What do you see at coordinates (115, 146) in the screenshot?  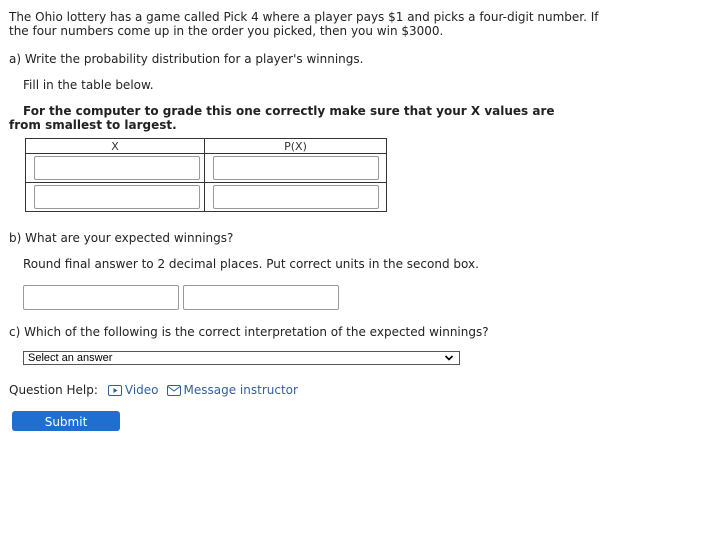 I see `column-header-x: X` at bounding box center [115, 146].